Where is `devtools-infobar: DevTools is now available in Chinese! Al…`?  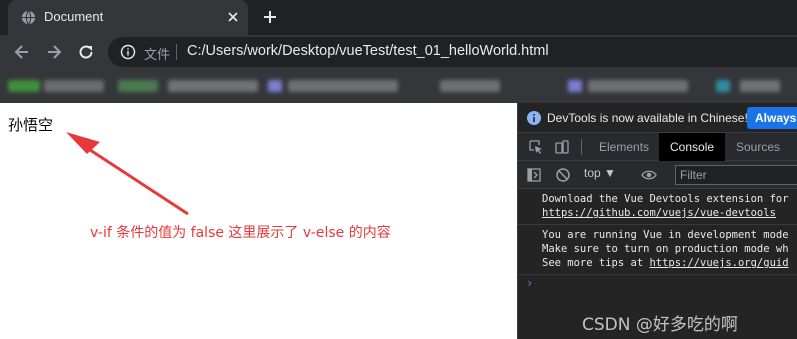 devtools-infobar: DevTools is now available in Chinese! Al… is located at coordinates (657, 118).